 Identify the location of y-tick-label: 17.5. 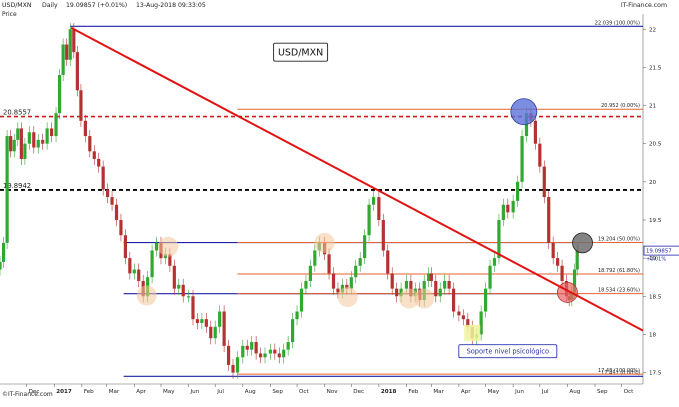
(655, 374).